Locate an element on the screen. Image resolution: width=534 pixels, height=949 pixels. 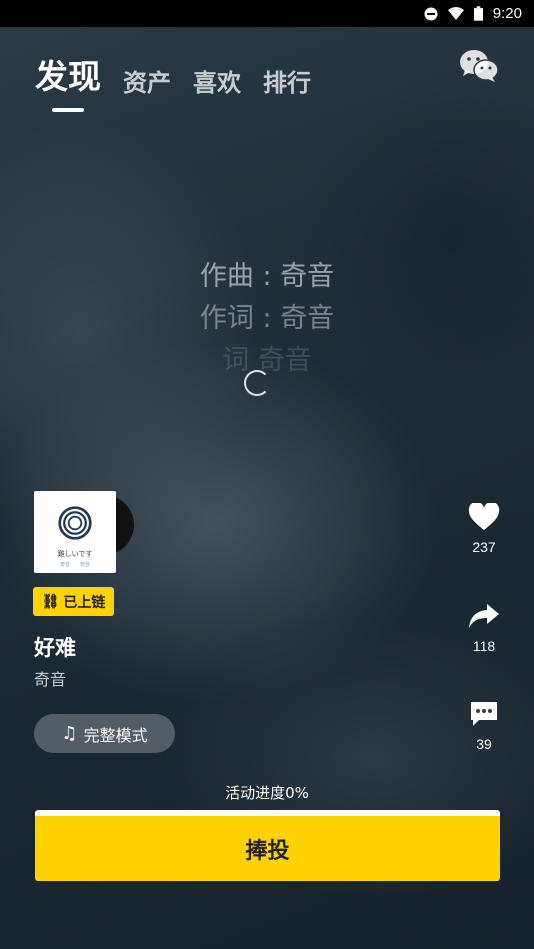
status-bar: 9:20 is located at coordinates (267, 13).